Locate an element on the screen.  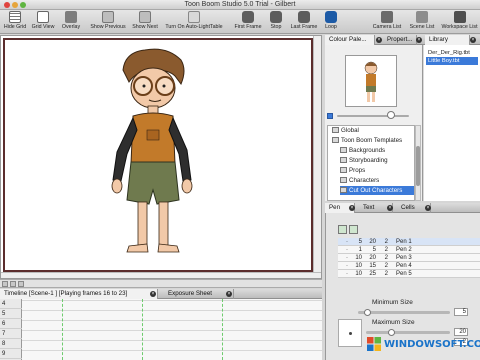
timeline-panel: 4 5 6 7 8 9 is located at coordinates (161, 329).